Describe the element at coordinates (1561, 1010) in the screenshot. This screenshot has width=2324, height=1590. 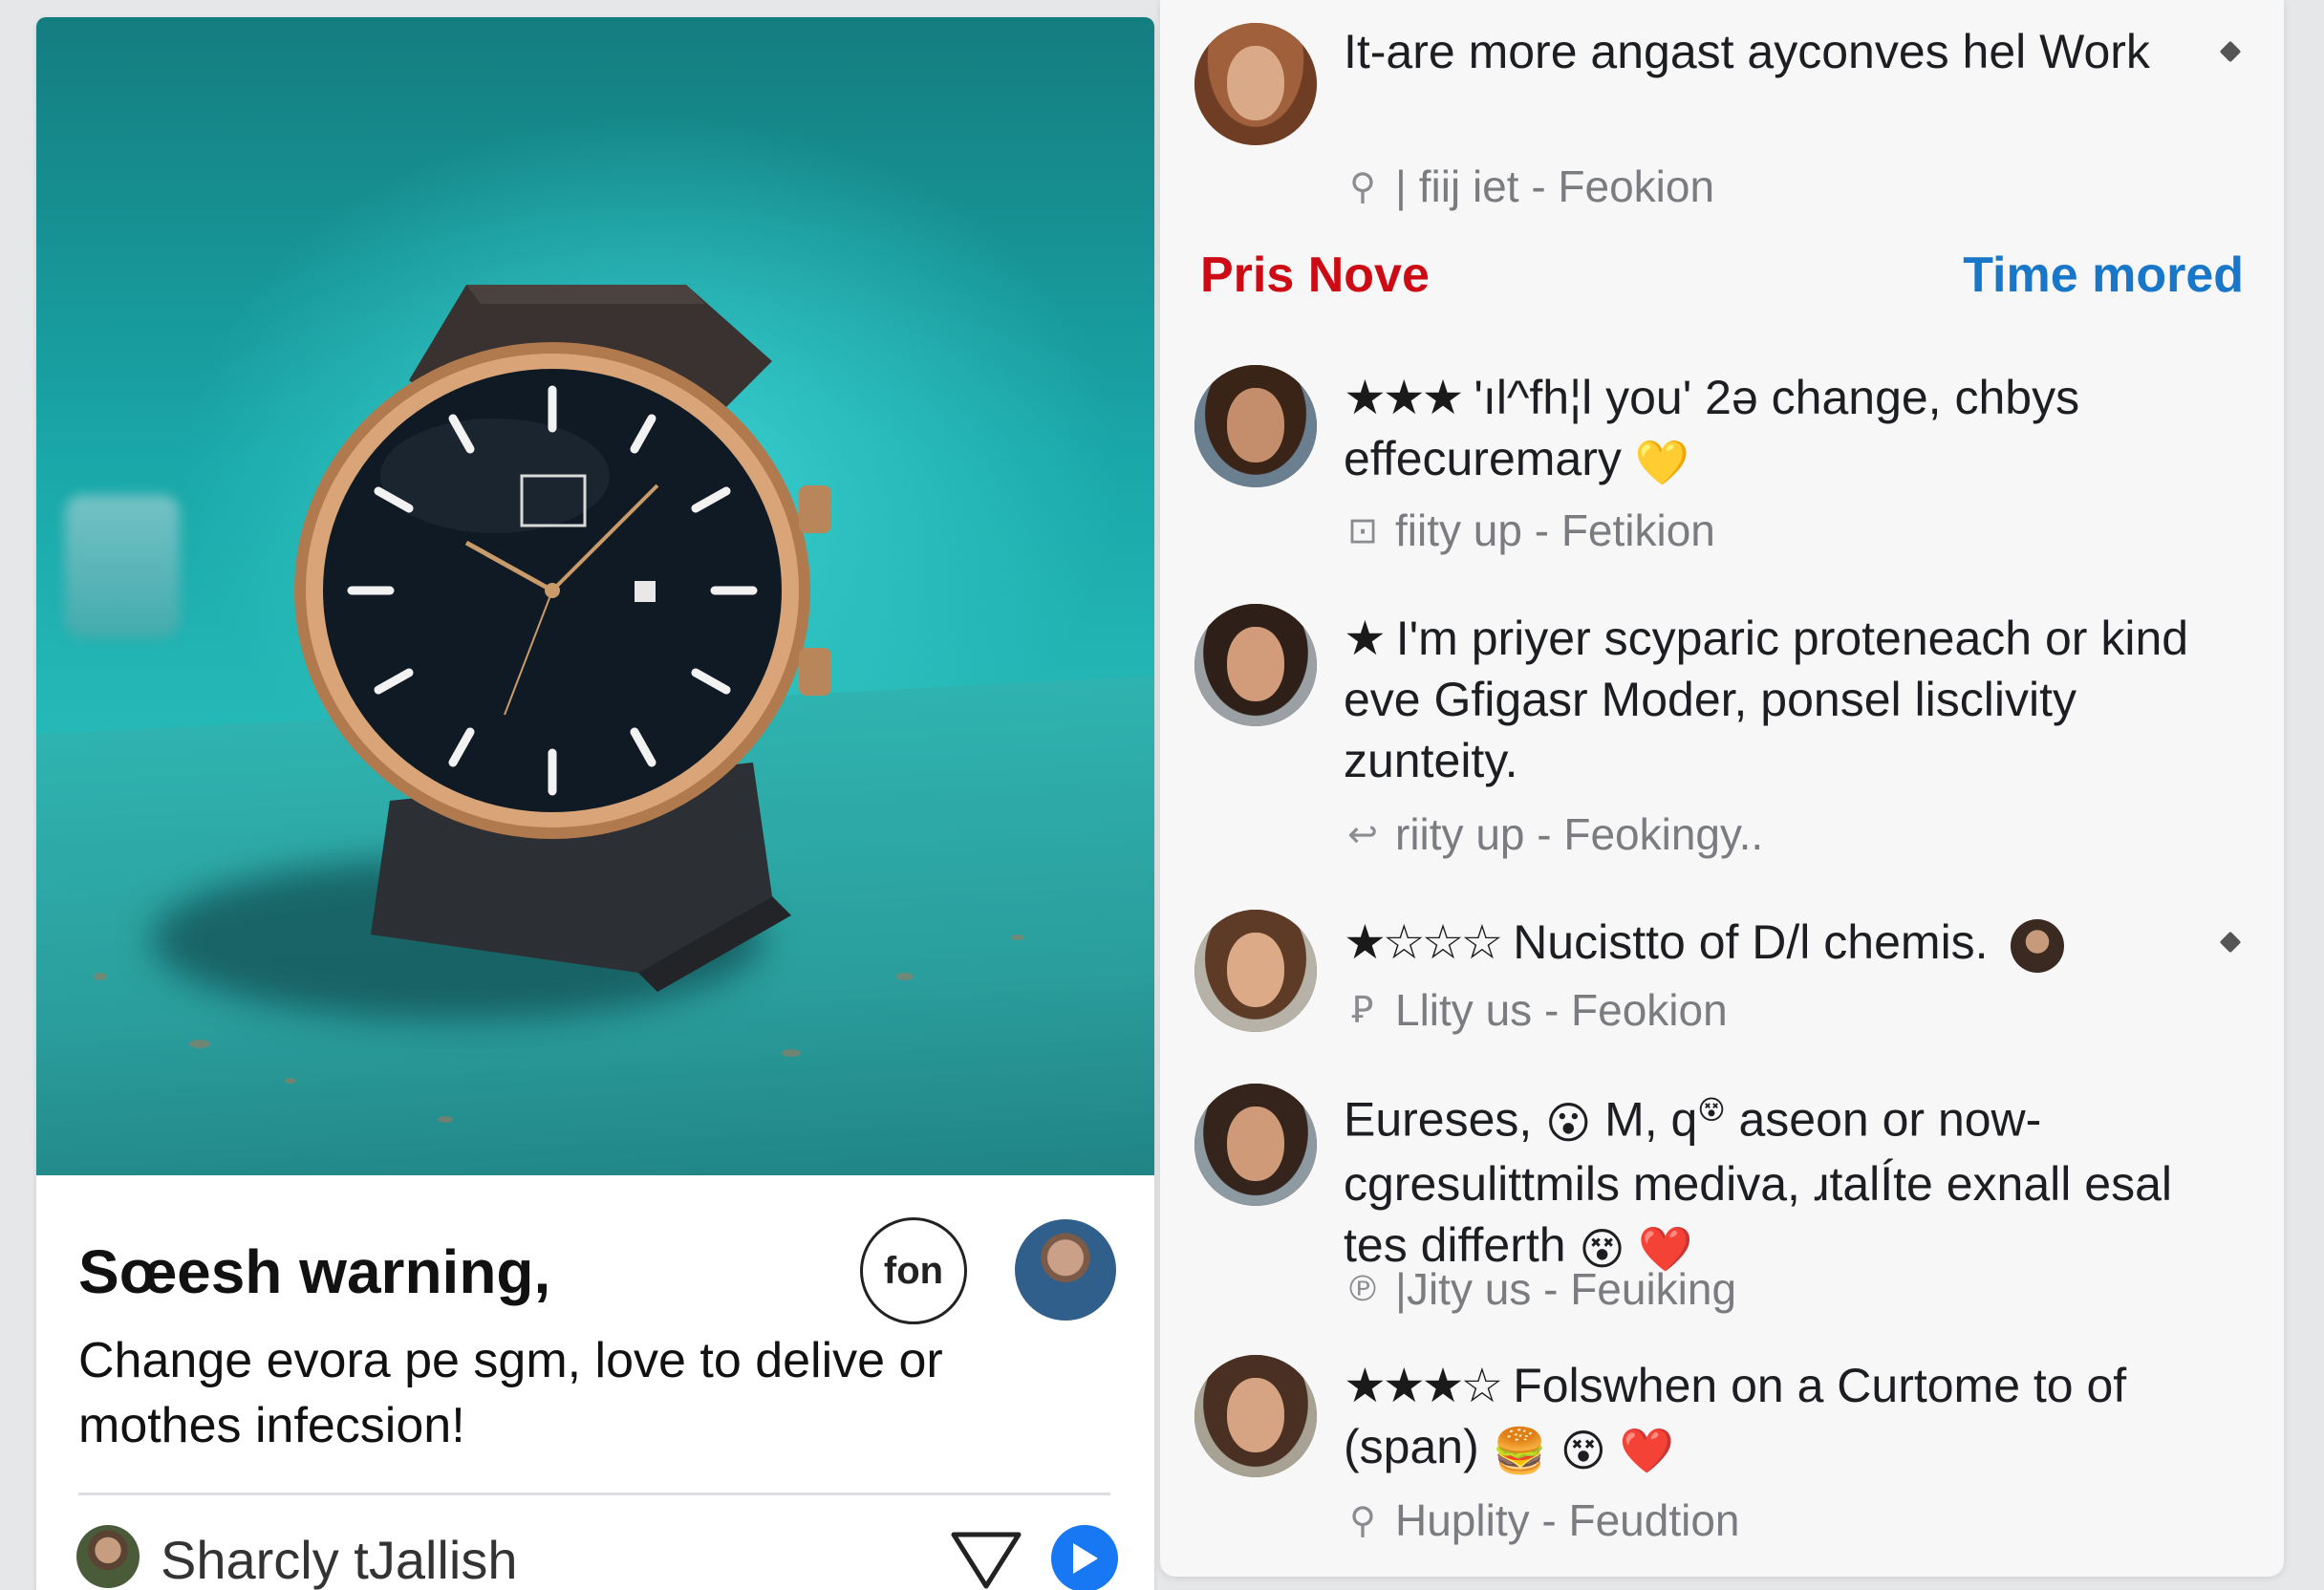
I see `meta-text: Llity us - Feokion` at that location.